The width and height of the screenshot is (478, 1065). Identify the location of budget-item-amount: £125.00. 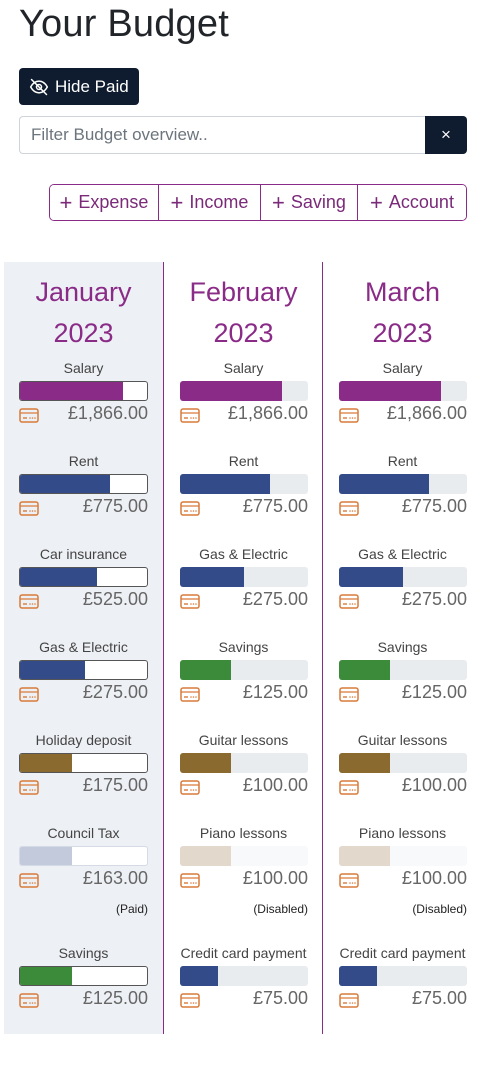
(115, 998).